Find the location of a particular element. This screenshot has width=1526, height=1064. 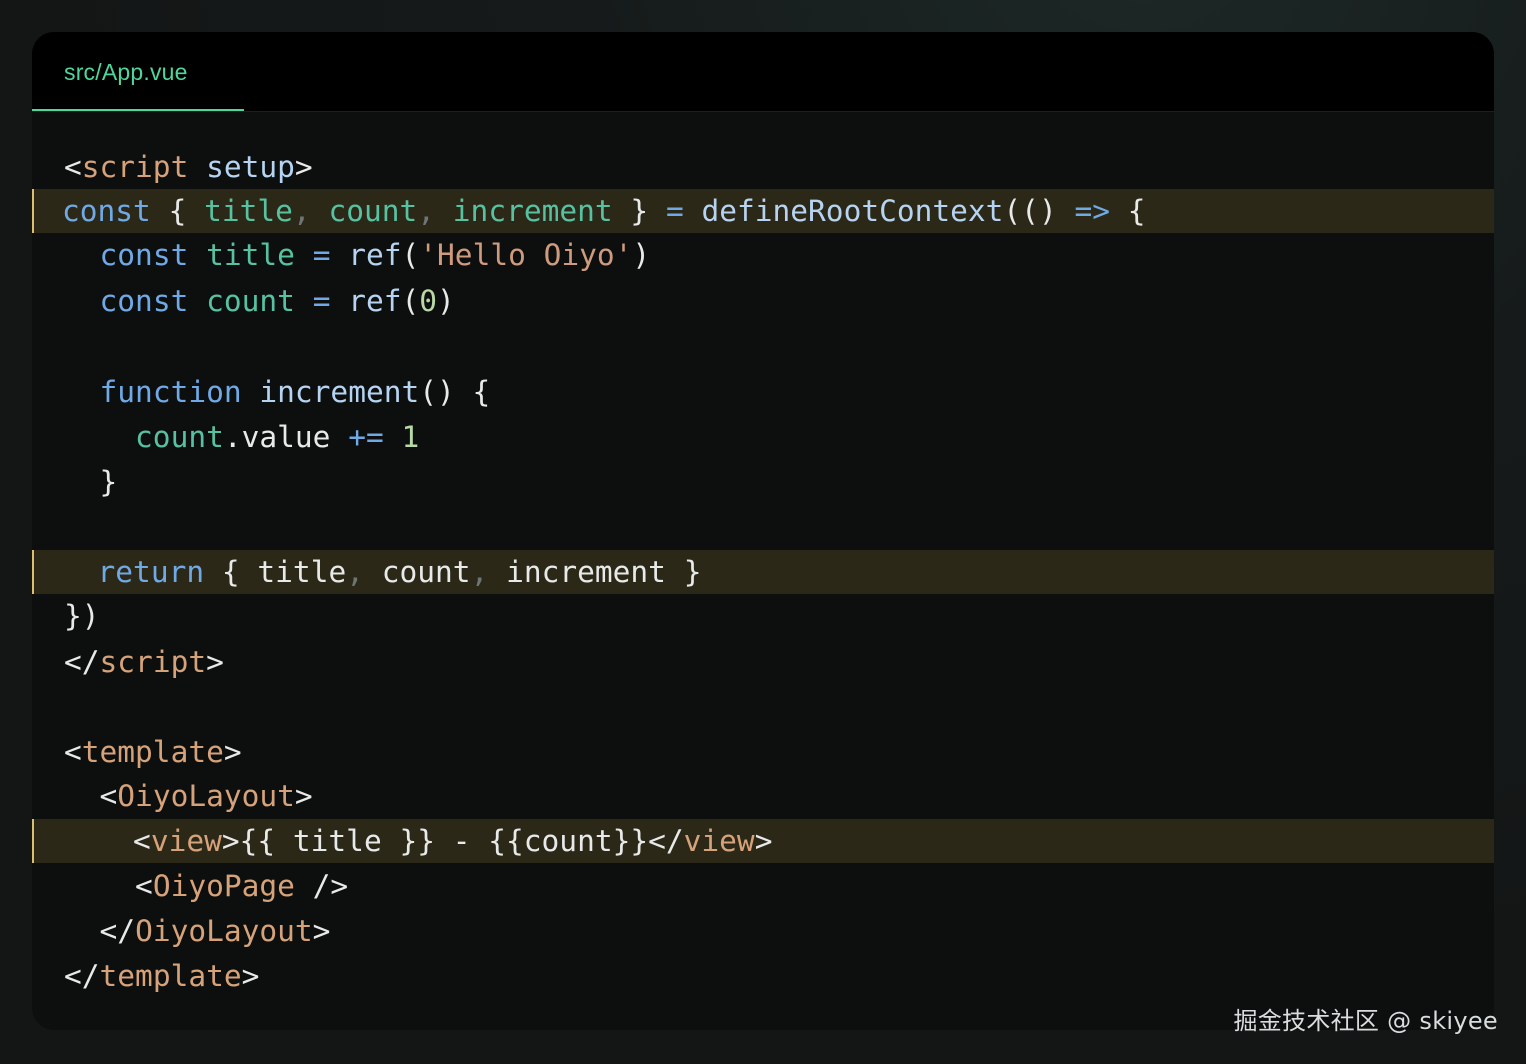

tab-label: src/App.vue is located at coordinates (126, 72).